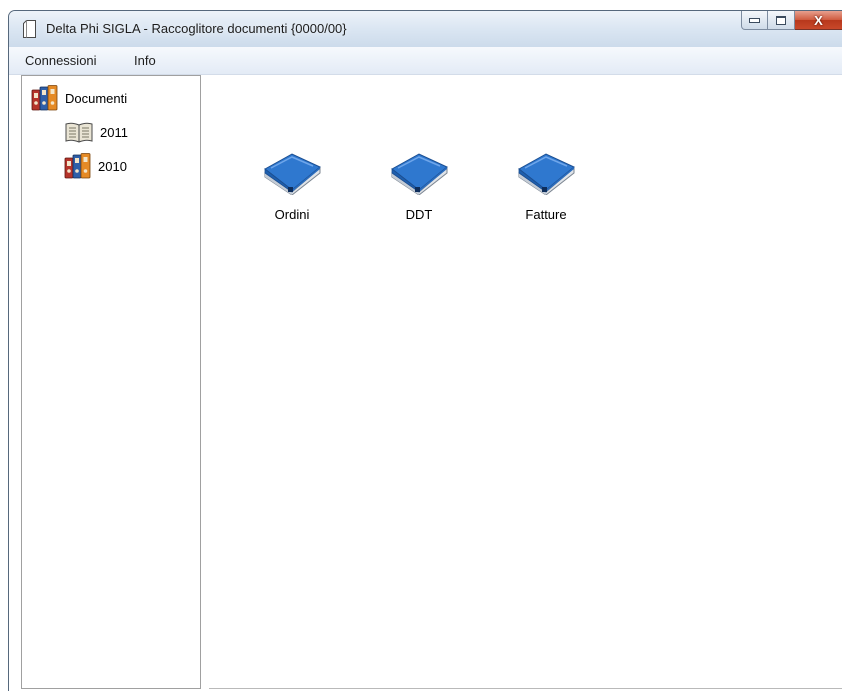 Image resolution: width=842 pixels, height=691 pixels. I want to click on tree-item-documenti: Documenti, so click(79, 98).